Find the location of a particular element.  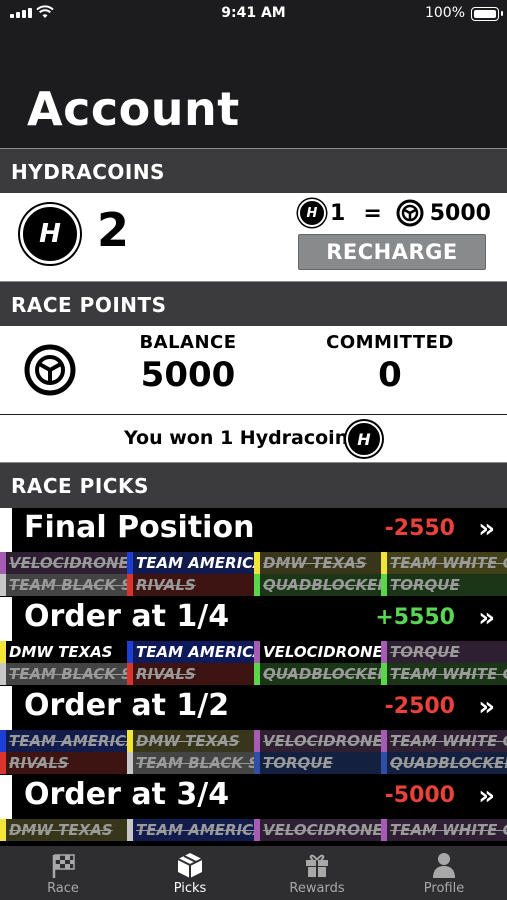

balance-label: BALANCE is located at coordinates (188, 342).